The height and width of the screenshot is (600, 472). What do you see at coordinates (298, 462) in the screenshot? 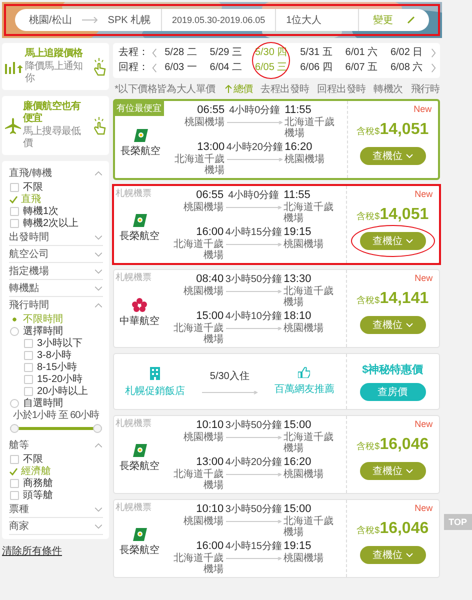
I see `arrival-time: 16:20` at bounding box center [298, 462].